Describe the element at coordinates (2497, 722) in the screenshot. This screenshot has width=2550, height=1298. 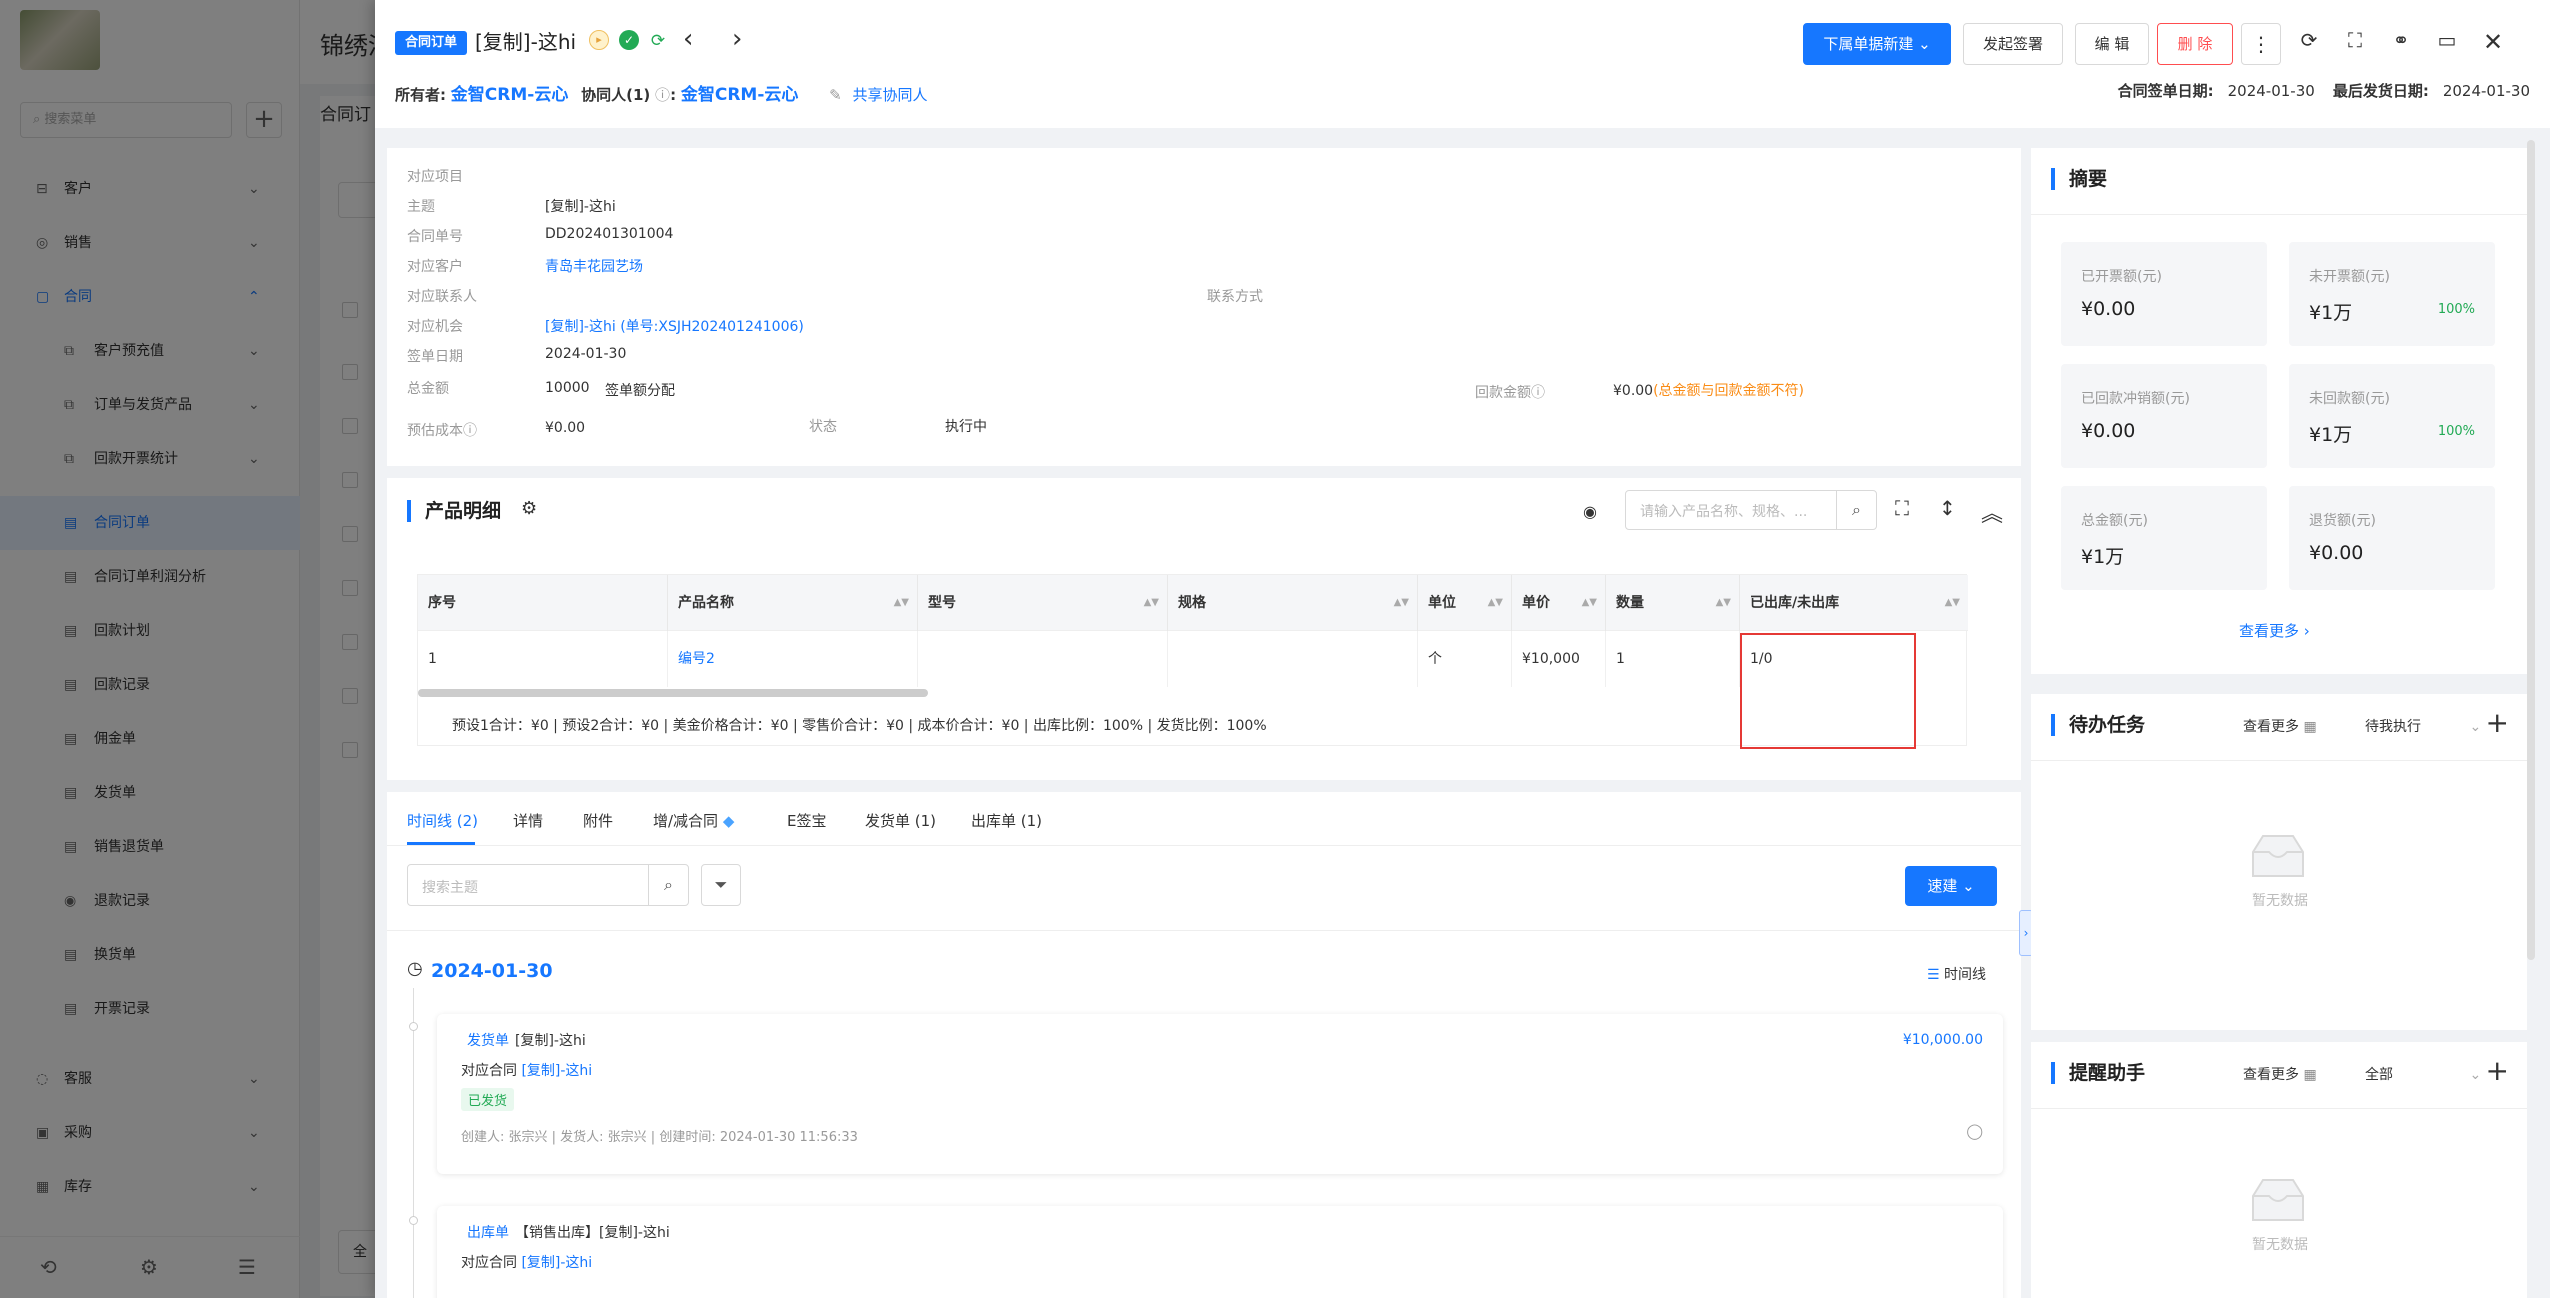
I see `add-task-icon: +` at that location.